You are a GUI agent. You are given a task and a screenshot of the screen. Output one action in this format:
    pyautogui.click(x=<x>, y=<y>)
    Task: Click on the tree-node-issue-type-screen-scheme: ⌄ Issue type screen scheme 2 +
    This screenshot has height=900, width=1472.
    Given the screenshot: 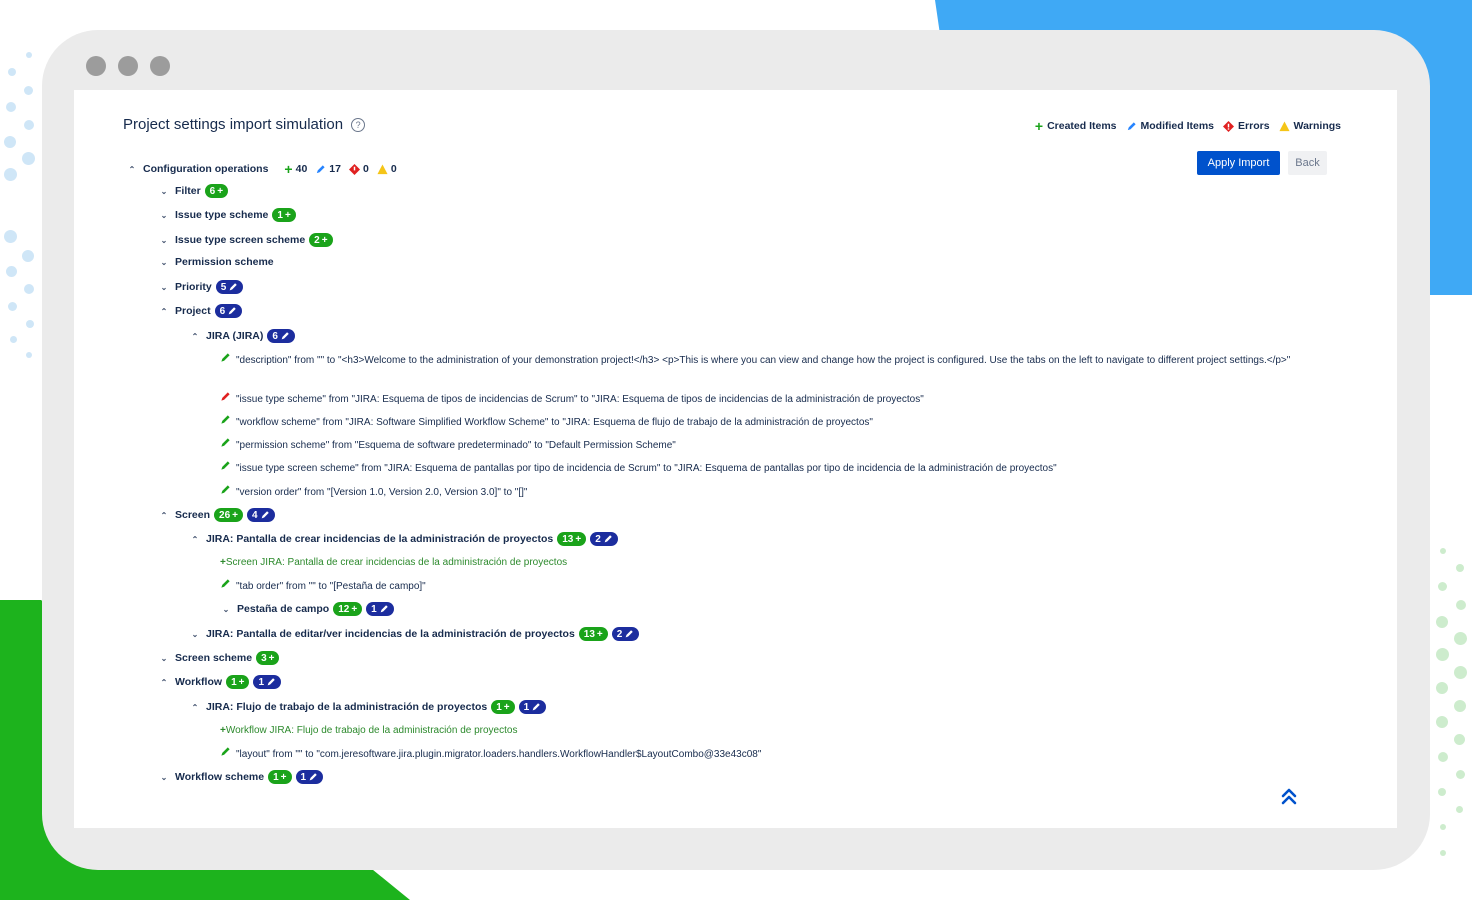 What is the action you would take?
    pyautogui.click(x=245, y=240)
    